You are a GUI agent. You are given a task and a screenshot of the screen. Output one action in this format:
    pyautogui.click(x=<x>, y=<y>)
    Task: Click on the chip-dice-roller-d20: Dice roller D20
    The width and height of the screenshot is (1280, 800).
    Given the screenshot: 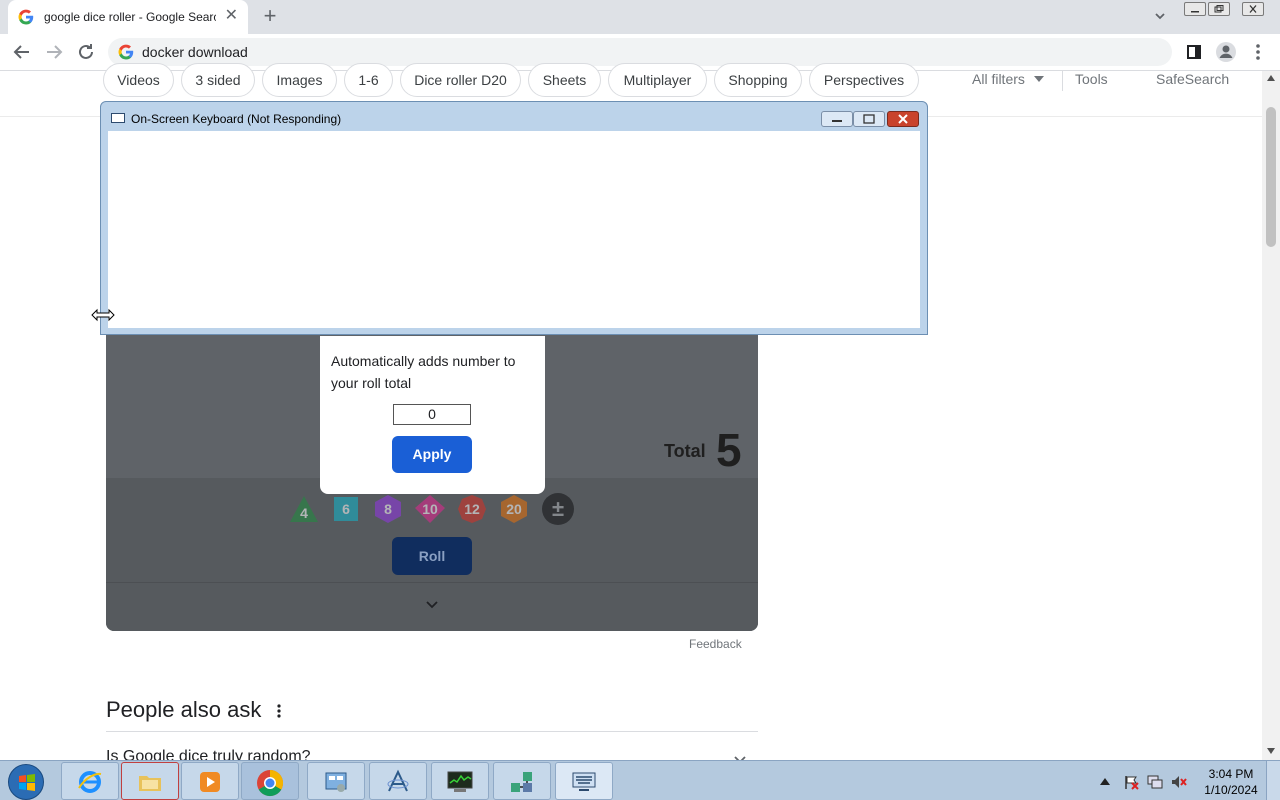 What is the action you would take?
    pyautogui.click(x=460, y=80)
    